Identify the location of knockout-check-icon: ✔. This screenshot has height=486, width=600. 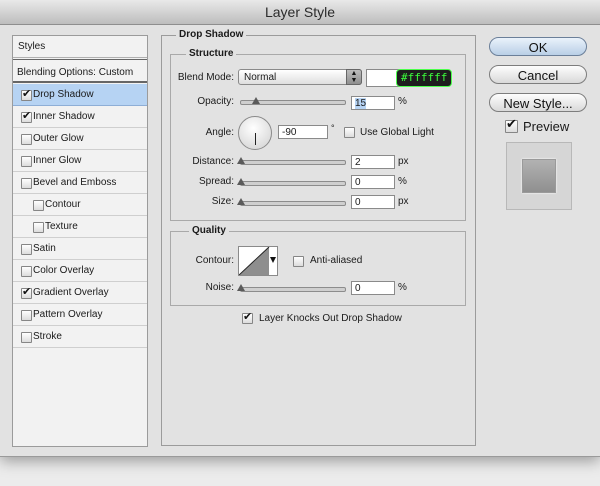
(248, 317).